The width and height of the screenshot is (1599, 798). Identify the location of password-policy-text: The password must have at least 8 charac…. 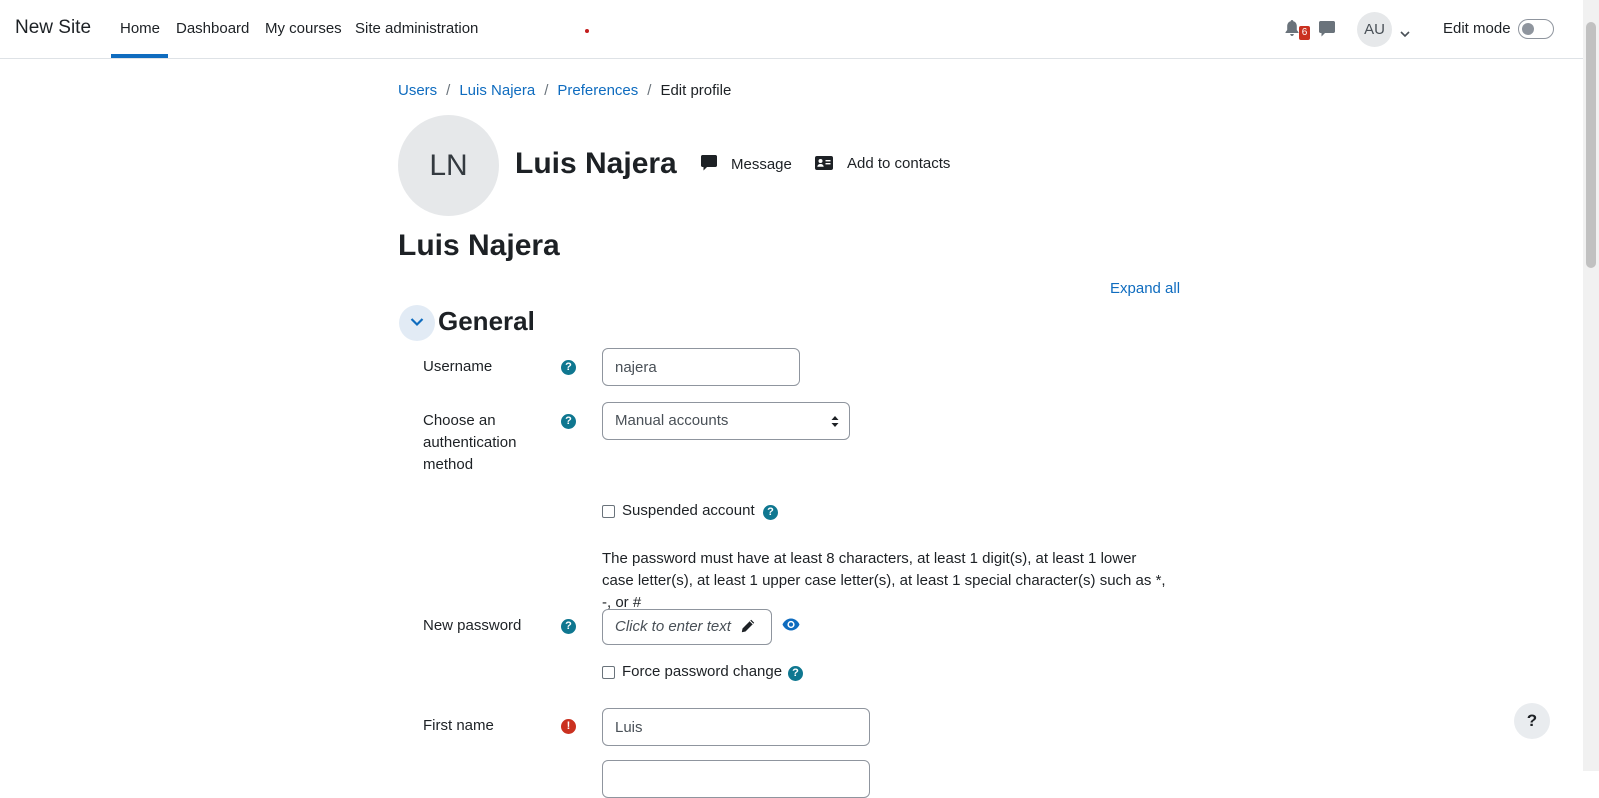
(884, 580).